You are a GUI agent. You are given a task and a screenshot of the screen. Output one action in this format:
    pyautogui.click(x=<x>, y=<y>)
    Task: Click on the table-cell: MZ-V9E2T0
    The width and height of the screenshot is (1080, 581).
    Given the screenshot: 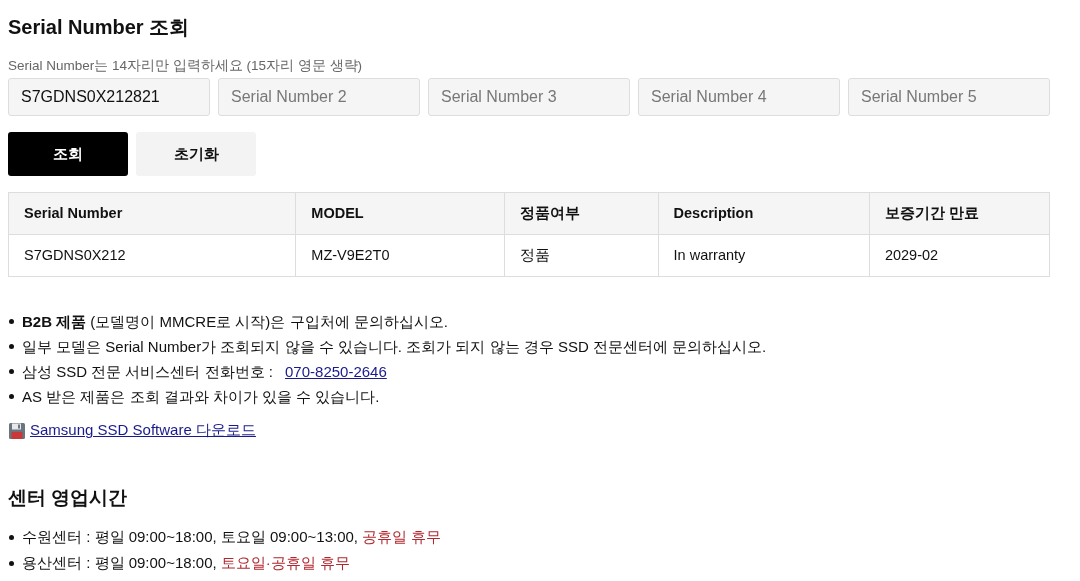 What is the action you would take?
    pyautogui.click(x=399, y=255)
    